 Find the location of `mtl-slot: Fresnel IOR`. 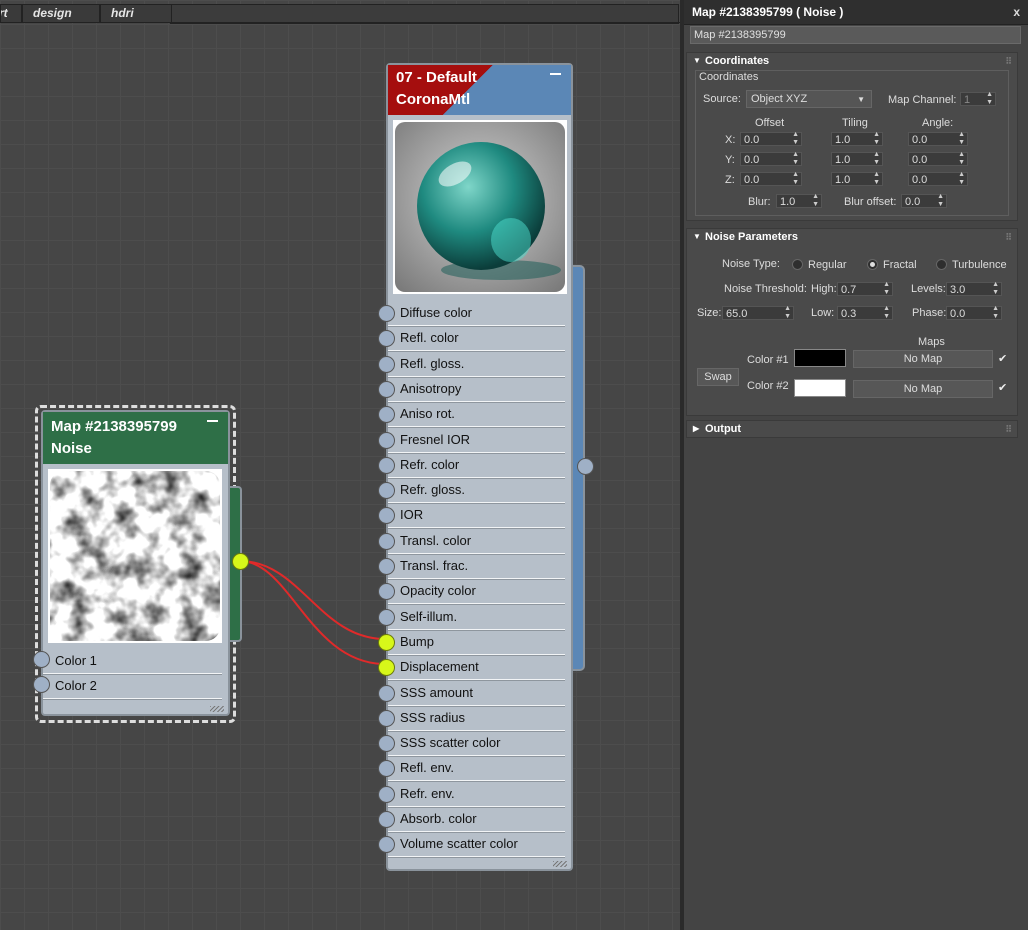

mtl-slot: Fresnel IOR is located at coordinates (476, 440).